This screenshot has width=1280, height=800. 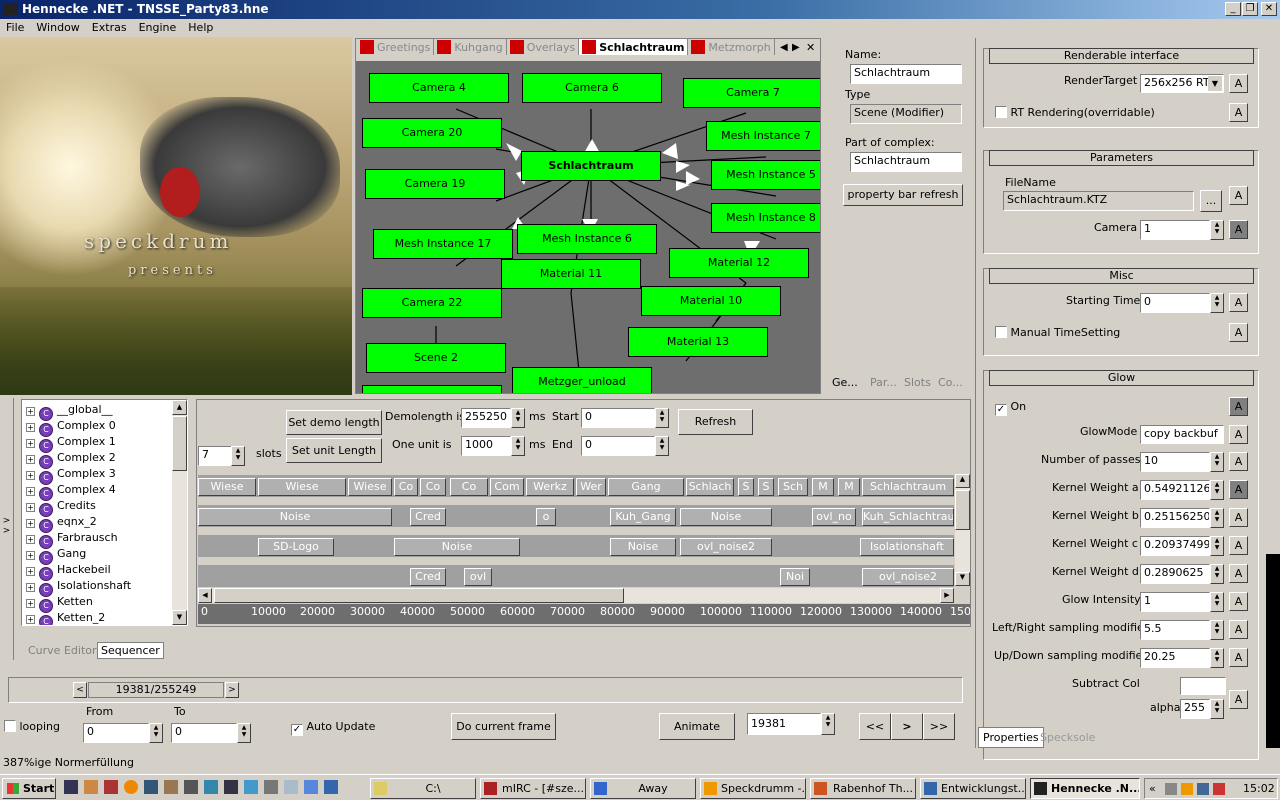 What do you see at coordinates (1238, 195) in the screenshot?
I see `filename-a-button: A` at bounding box center [1238, 195].